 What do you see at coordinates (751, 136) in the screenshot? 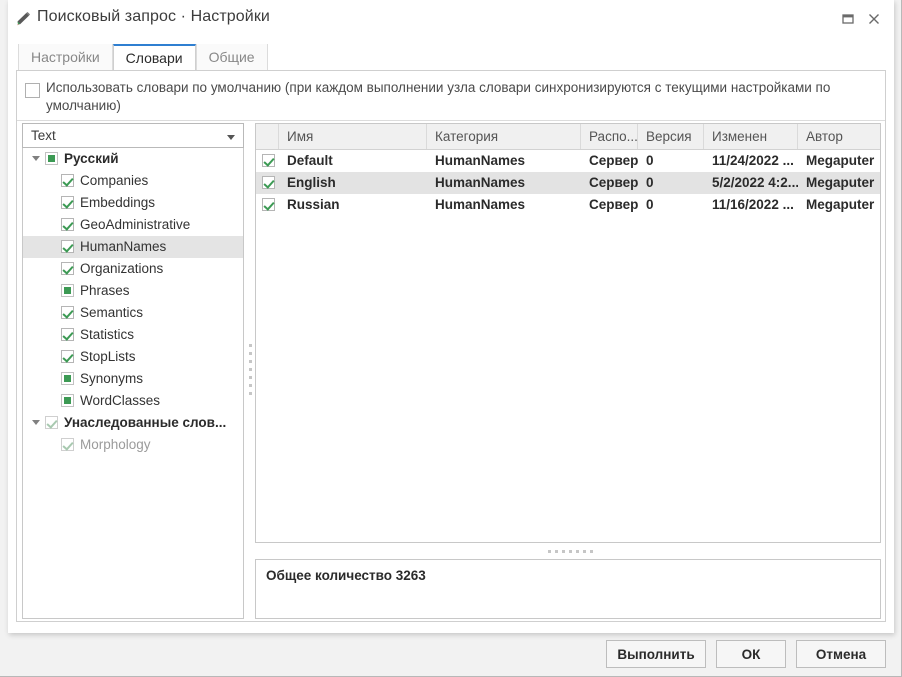
I see `table-column-header: Изменен` at bounding box center [751, 136].